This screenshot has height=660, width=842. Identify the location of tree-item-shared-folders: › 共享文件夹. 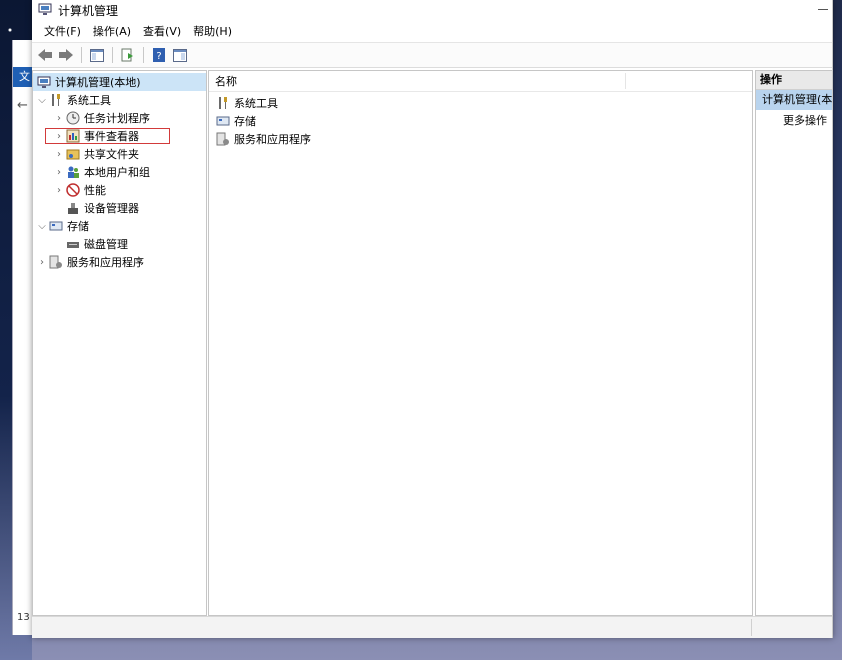
(119, 154).